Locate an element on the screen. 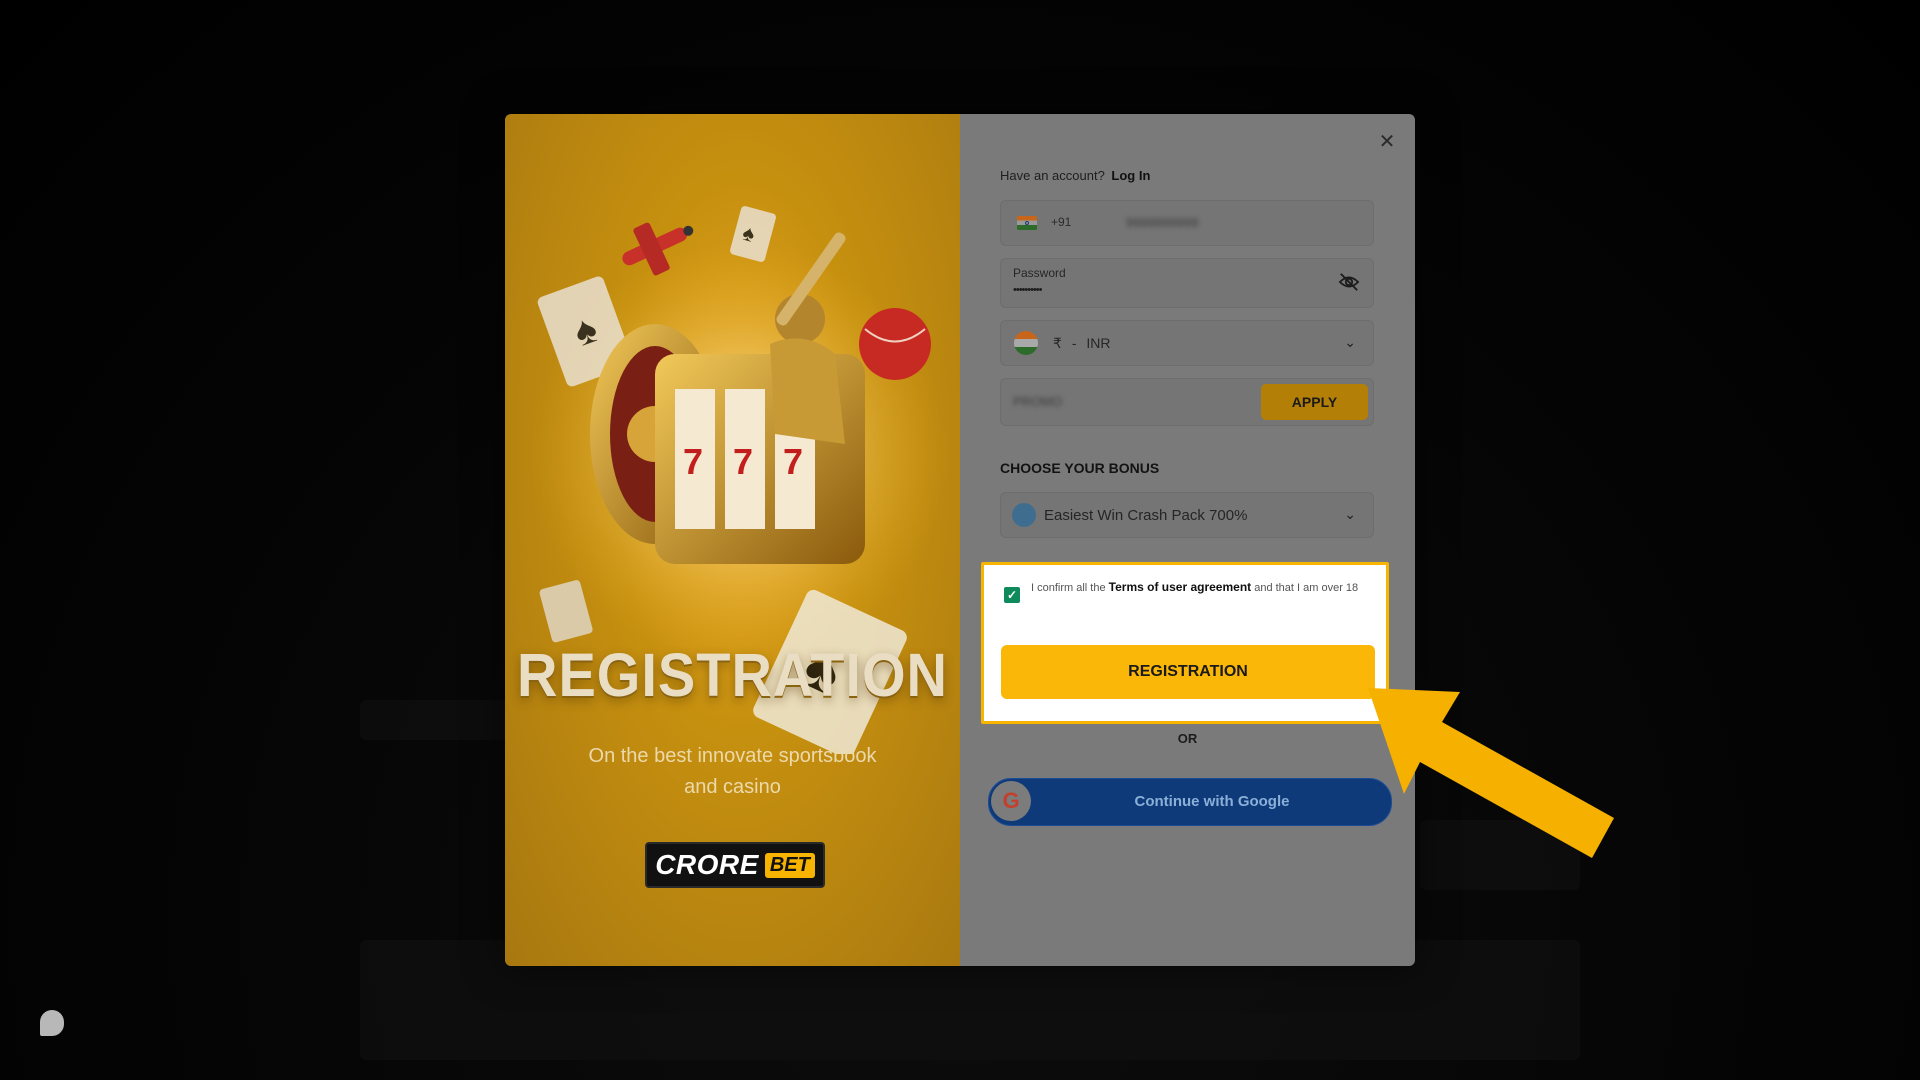 This screenshot has width=1920, height=1080. pointer-arrow-icon is located at coordinates (1491, 773).